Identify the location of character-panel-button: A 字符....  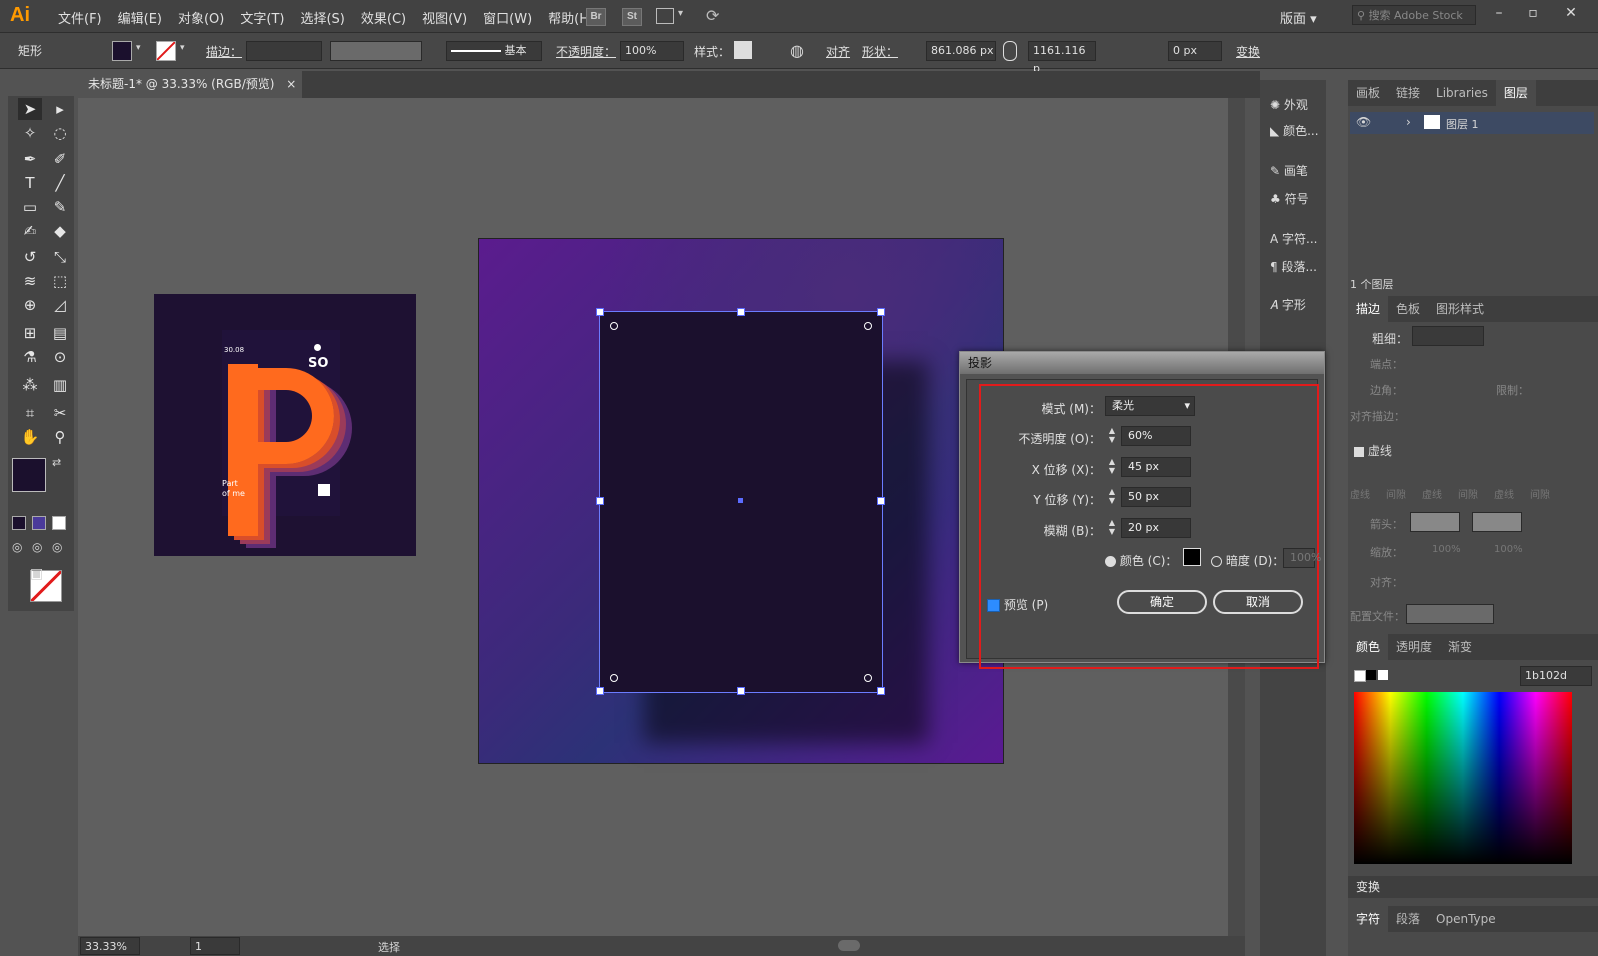
(1294, 238).